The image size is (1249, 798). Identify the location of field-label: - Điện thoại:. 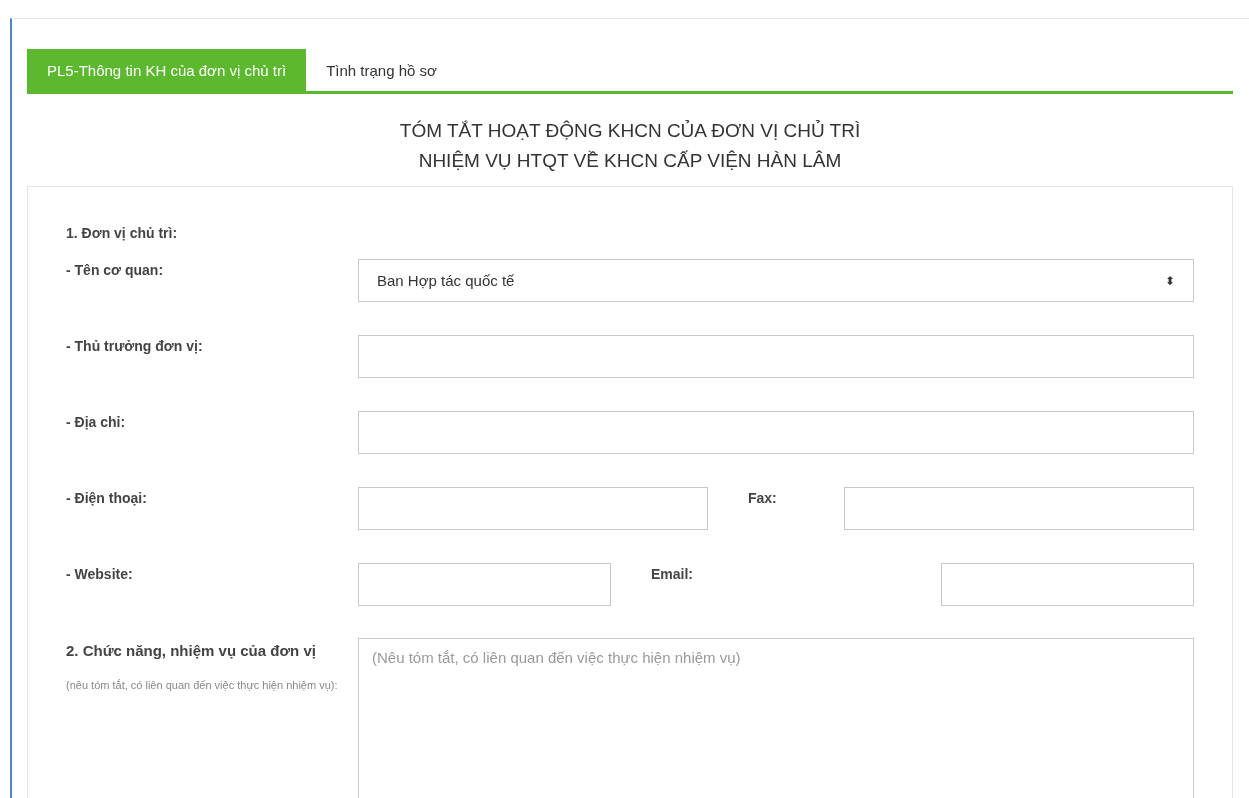
(107, 497).